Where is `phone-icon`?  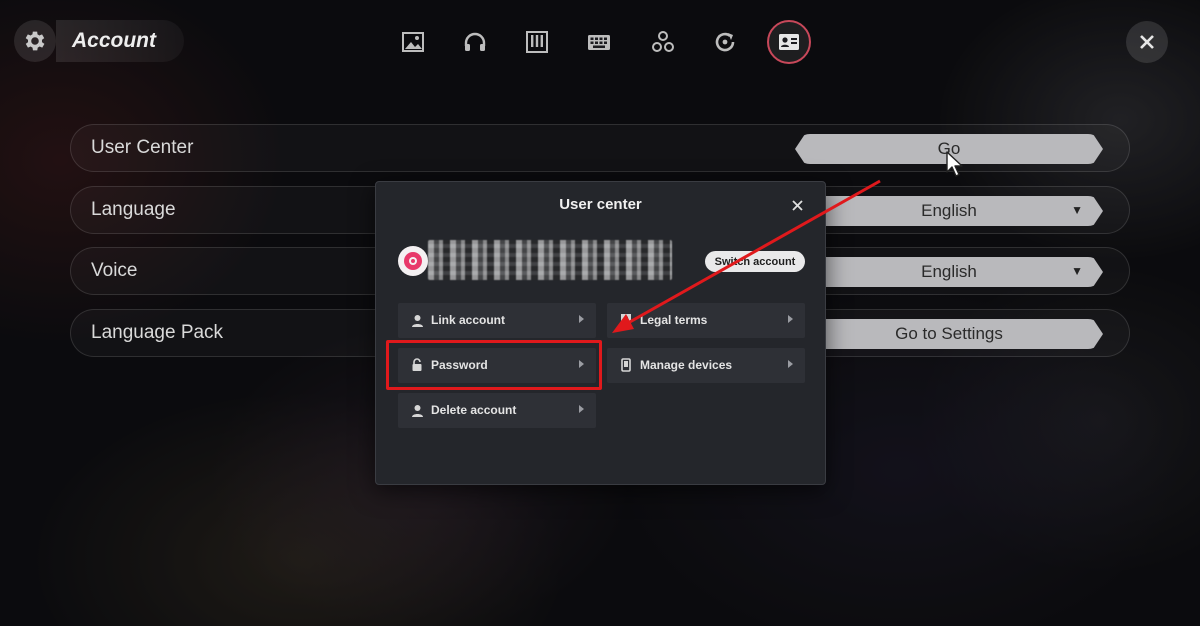 phone-icon is located at coordinates (626, 365).